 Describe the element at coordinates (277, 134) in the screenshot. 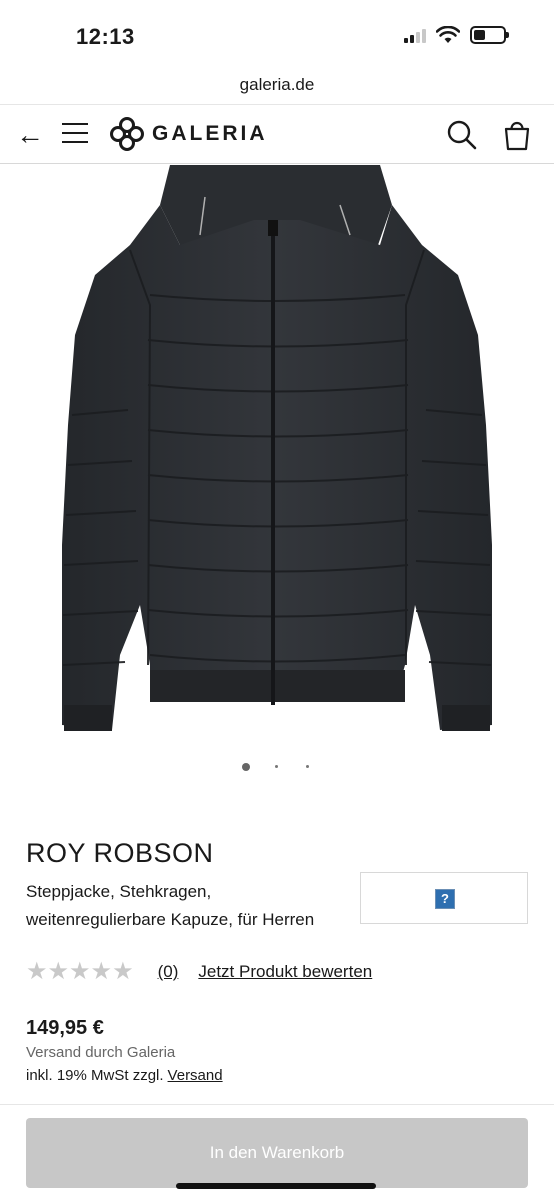

I see `site-header: ← GALERIA` at that location.